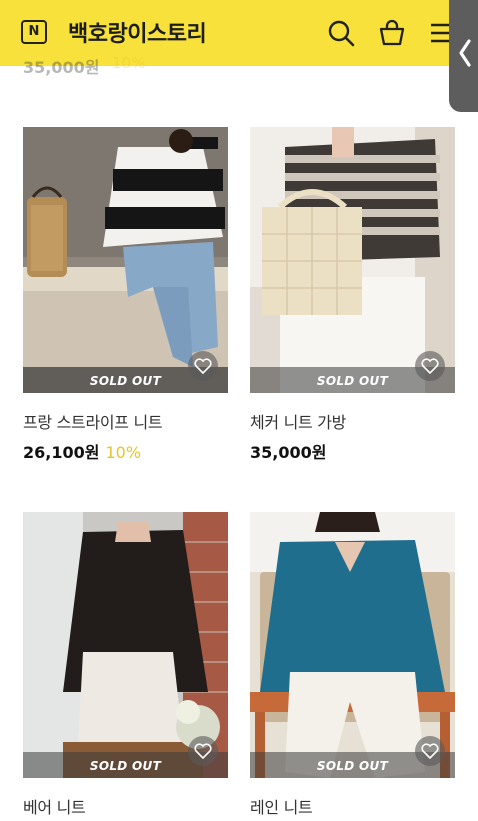 This screenshot has width=478, height=821. Describe the element at coordinates (341, 33) in the screenshot. I see `search-icon` at that location.